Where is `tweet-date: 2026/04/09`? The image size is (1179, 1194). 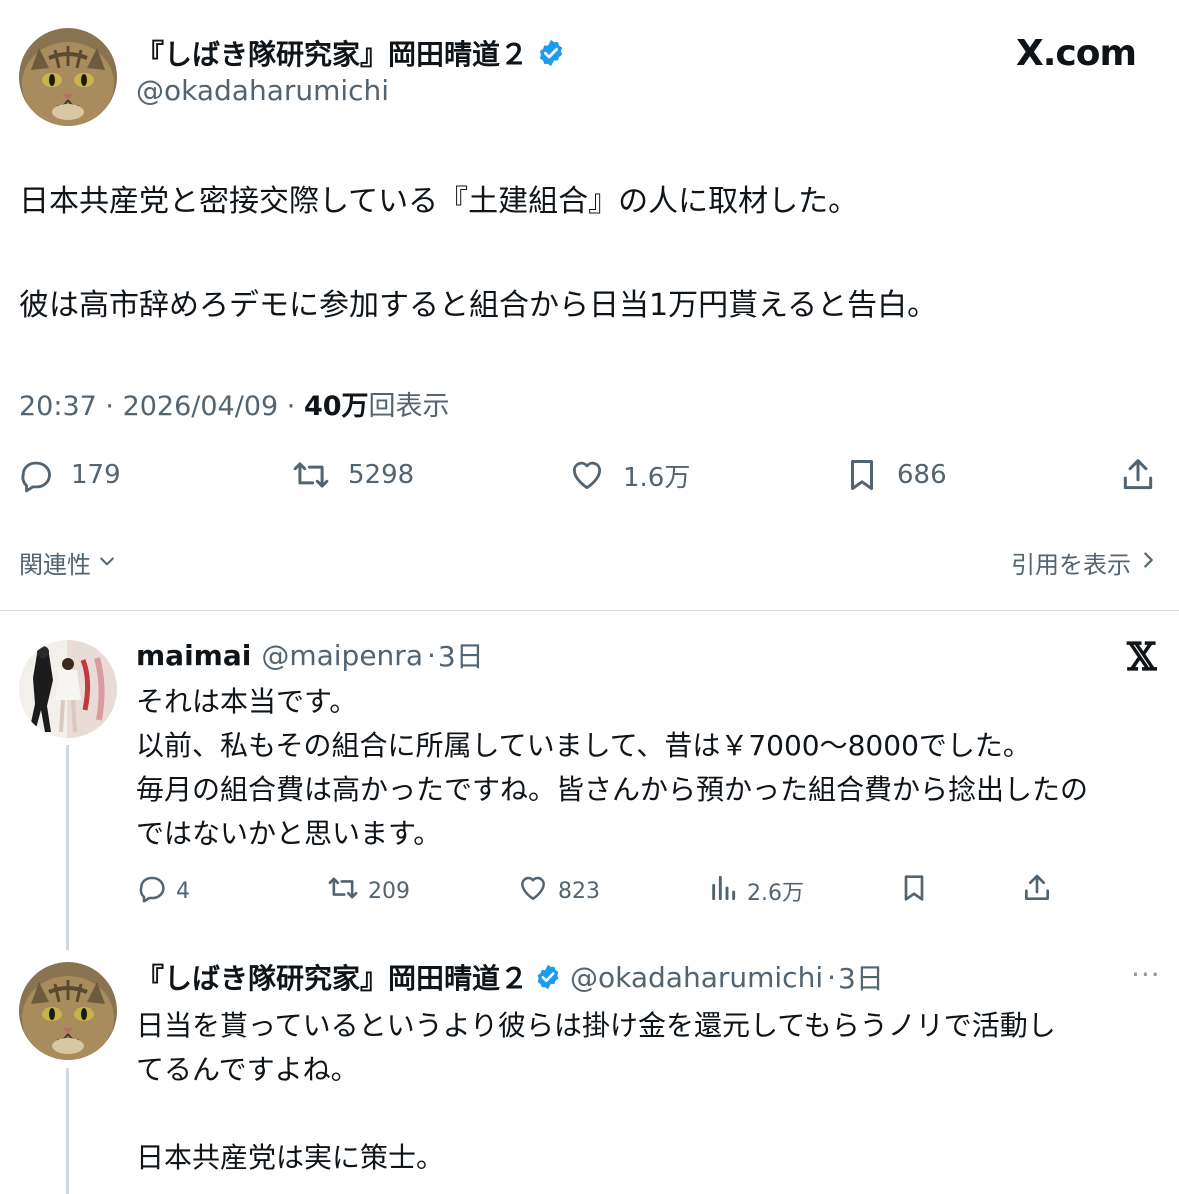 tweet-date: 2026/04/09 is located at coordinates (201, 406).